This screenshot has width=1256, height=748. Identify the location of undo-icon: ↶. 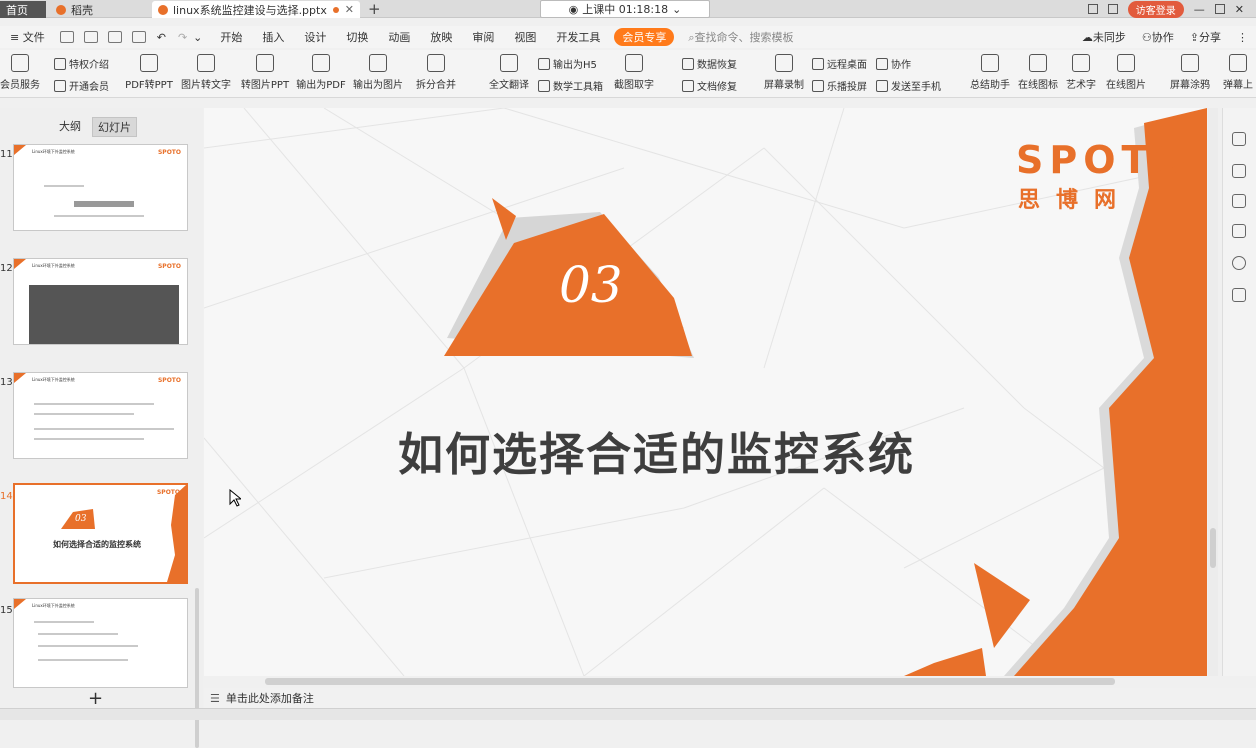
(161, 37).